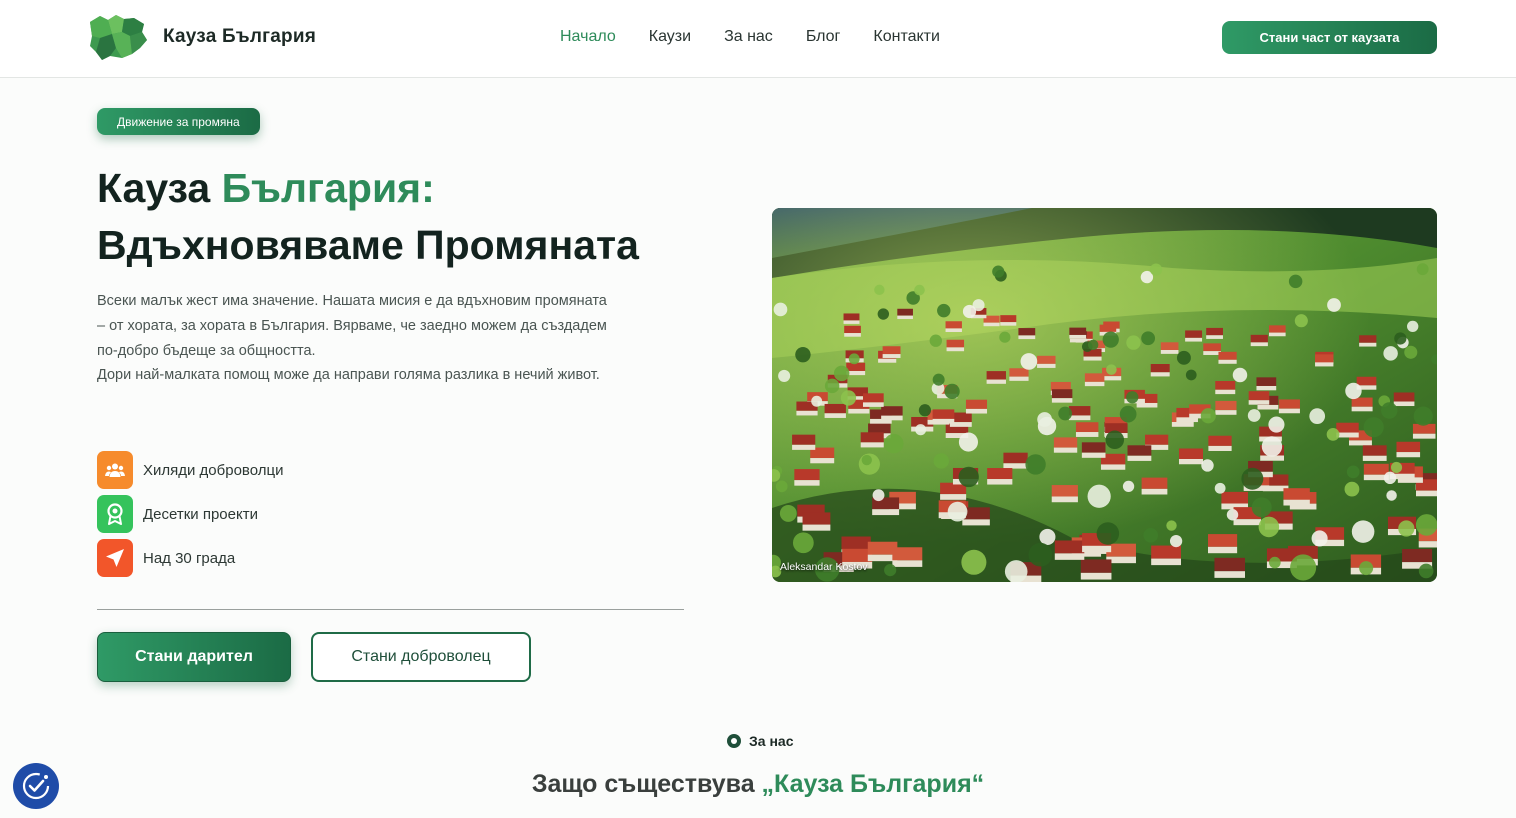  I want to click on join-cause-button: Стани част от каузата, so click(1329, 37).